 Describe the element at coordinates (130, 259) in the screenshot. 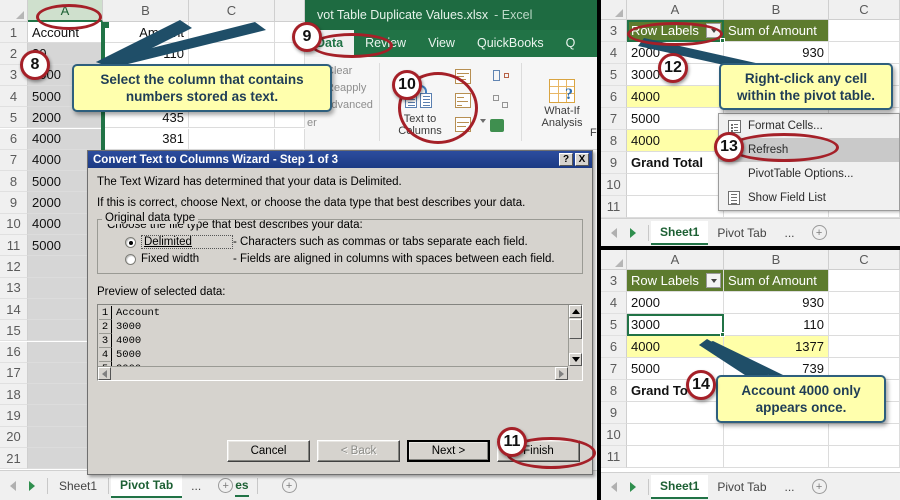

I see `radio-fixed-width` at that location.